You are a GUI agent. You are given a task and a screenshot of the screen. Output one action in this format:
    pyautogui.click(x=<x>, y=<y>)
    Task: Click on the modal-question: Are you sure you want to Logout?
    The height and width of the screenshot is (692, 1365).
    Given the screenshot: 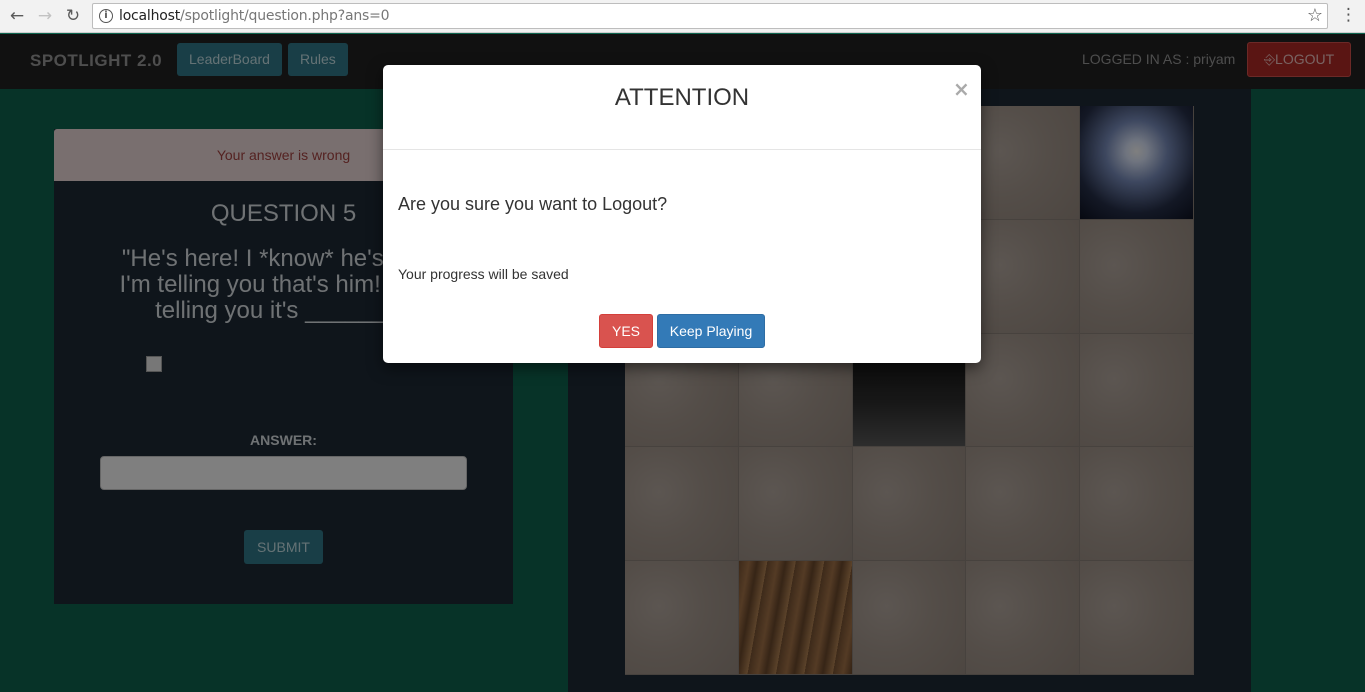 What is the action you would take?
    pyautogui.click(x=533, y=204)
    